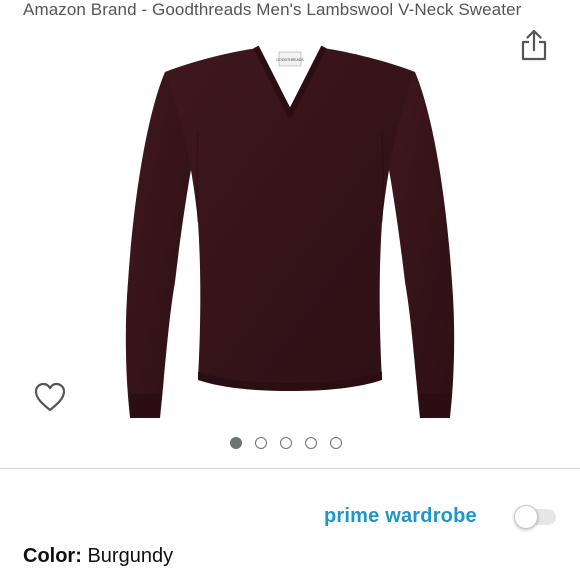  I want to click on image-carousel-dots, so click(286, 444).